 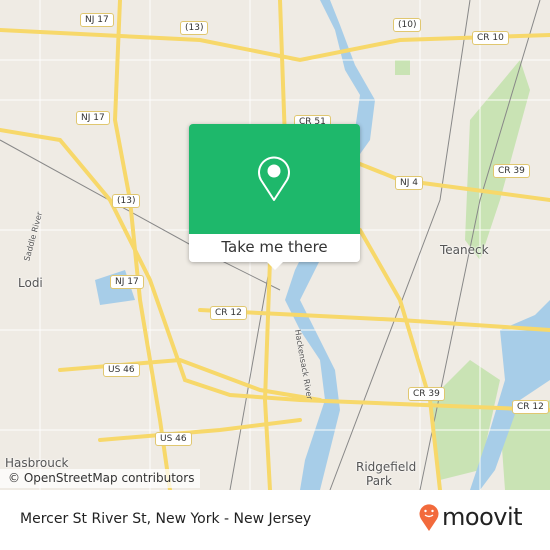 What do you see at coordinates (100, 478) in the screenshot?
I see `map-attribution: © OpenStreetMap contributors` at bounding box center [100, 478].